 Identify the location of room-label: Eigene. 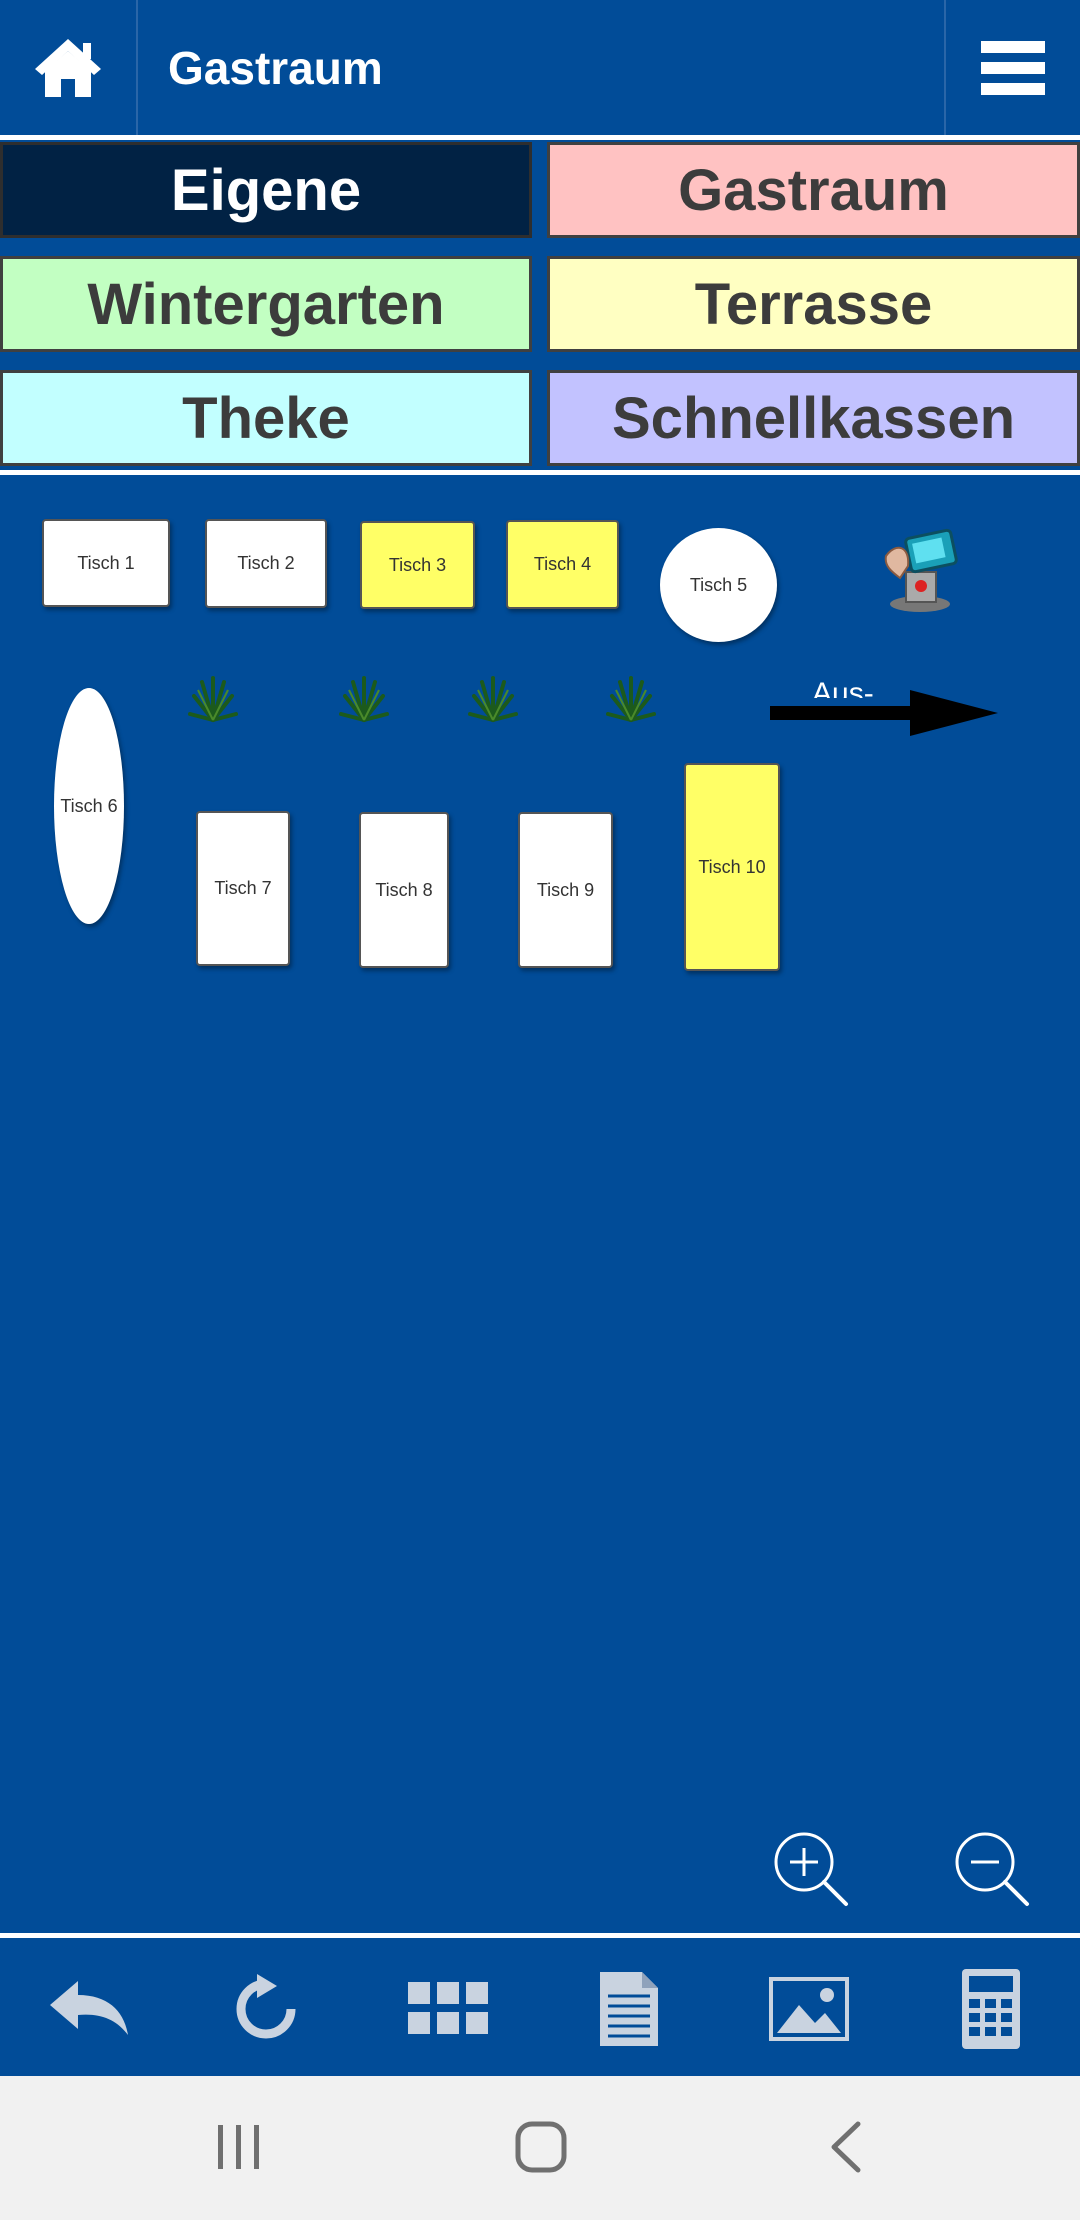
(266, 190).